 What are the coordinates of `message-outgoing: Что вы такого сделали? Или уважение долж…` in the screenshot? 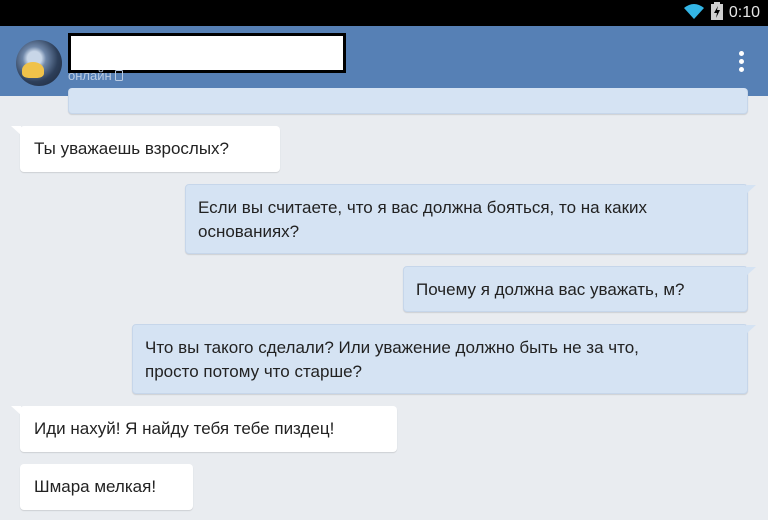 It's located at (444, 359).